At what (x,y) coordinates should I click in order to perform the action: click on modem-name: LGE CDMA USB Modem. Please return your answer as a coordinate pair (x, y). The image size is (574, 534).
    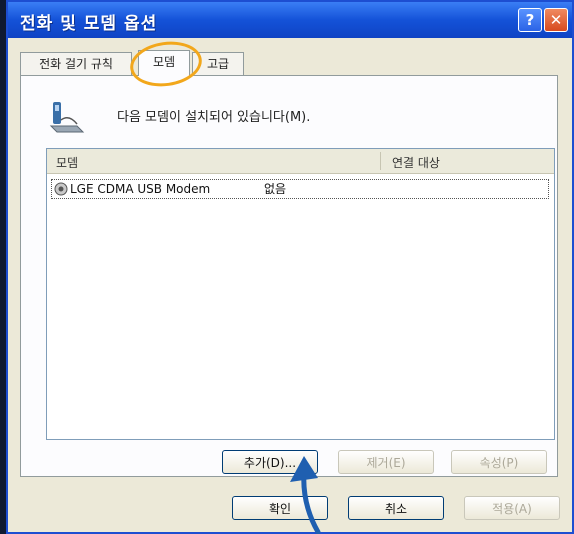
    Looking at the image, I should click on (140, 189).